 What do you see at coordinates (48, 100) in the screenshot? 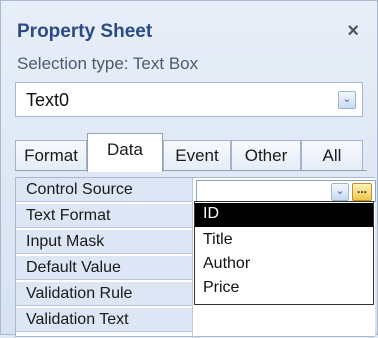
I see `object-selector-value: Text0` at bounding box center [48, 100].